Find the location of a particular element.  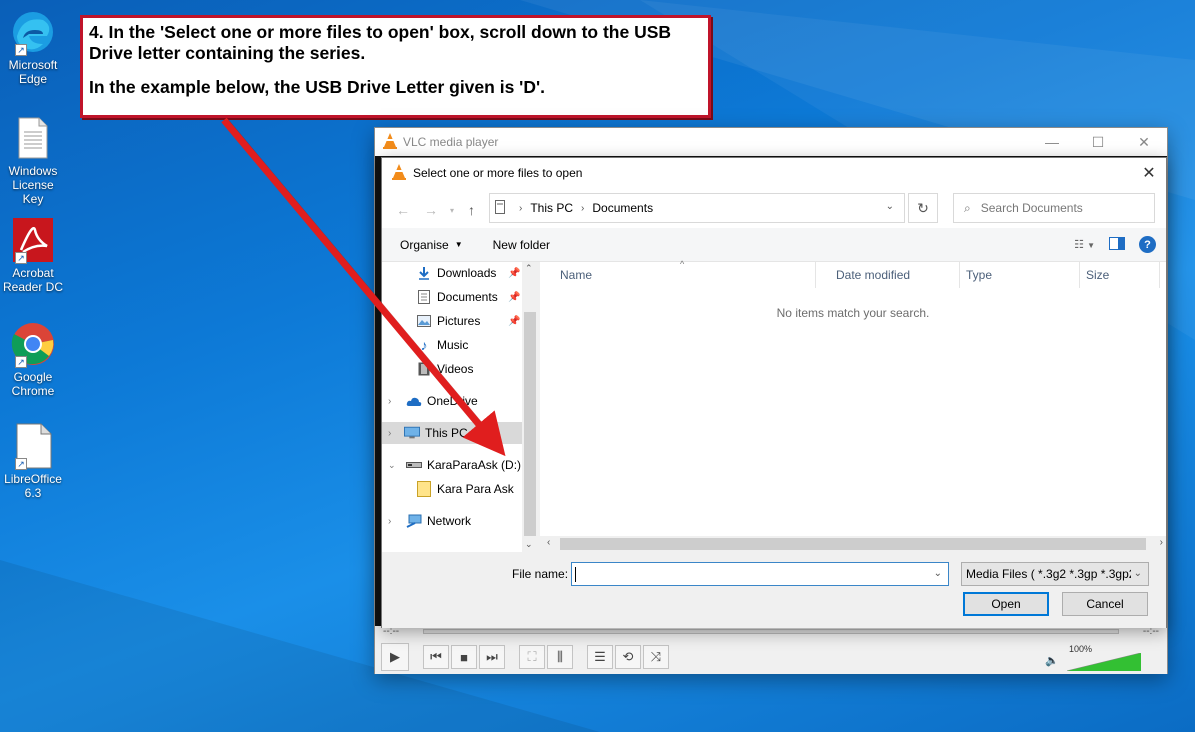

breadcrumb-this-pc: This PC is located at coordinates (551, 208).